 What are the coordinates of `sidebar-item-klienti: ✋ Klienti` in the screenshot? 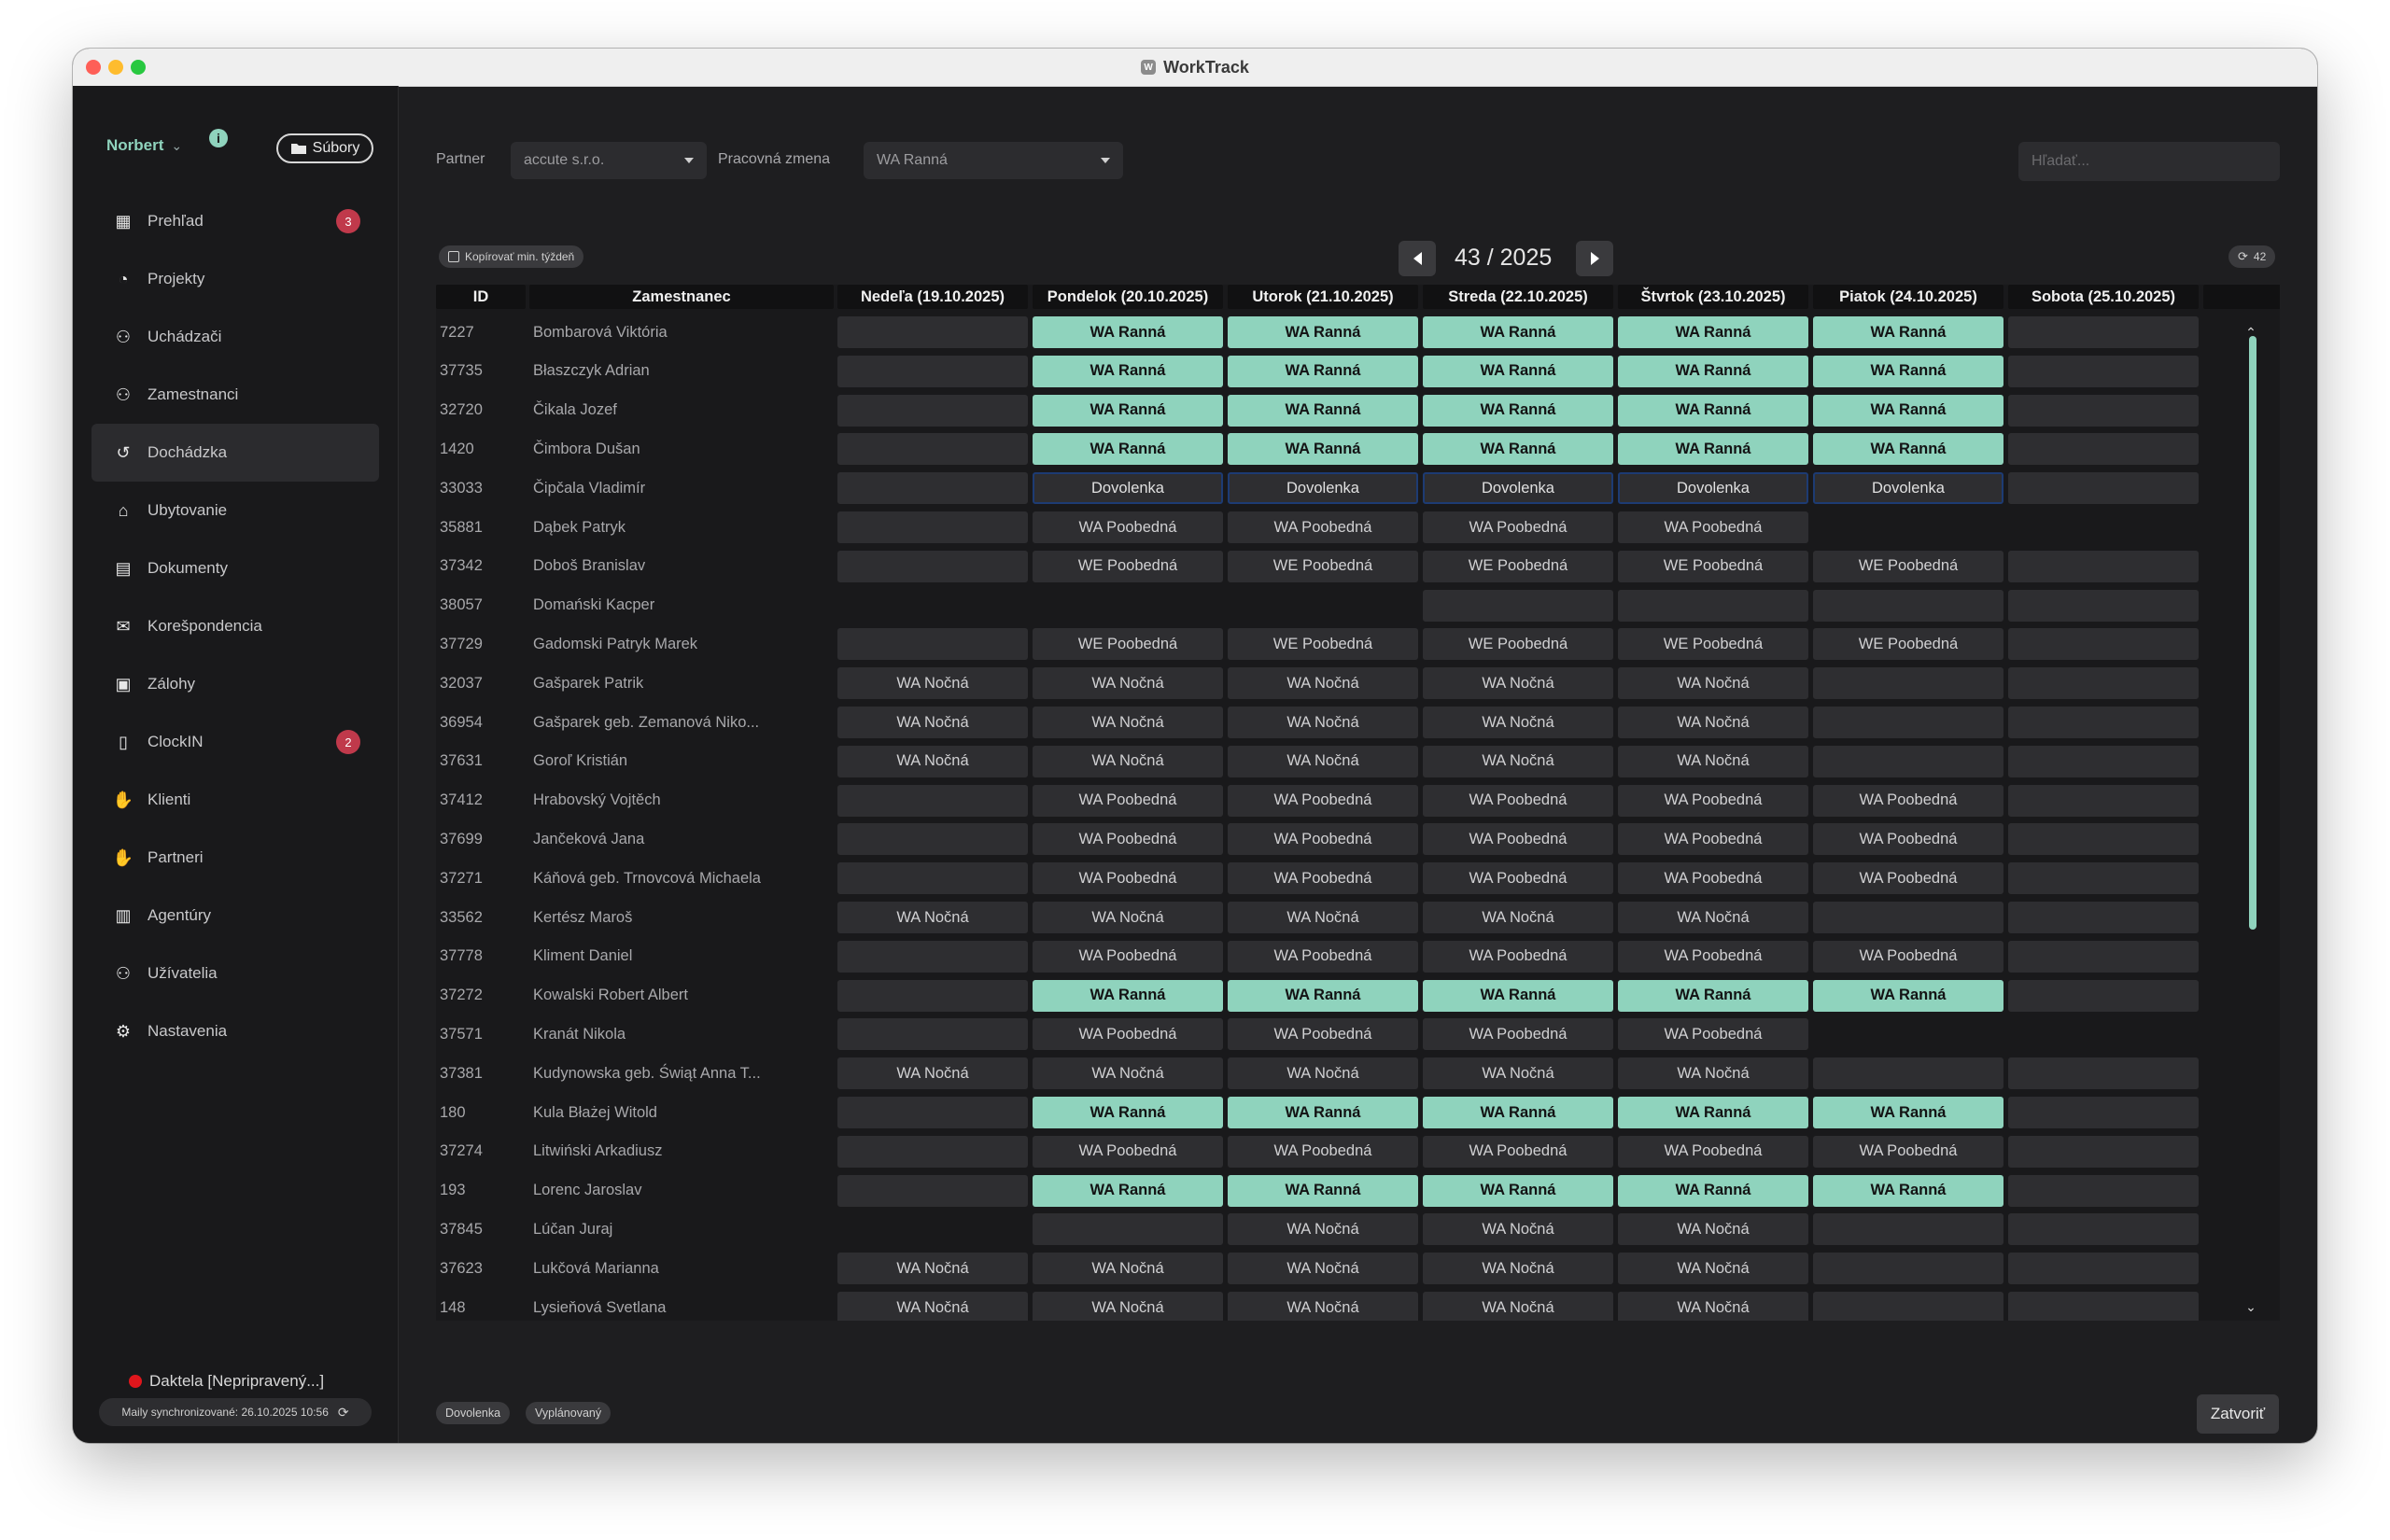 It's located at (235, 800).